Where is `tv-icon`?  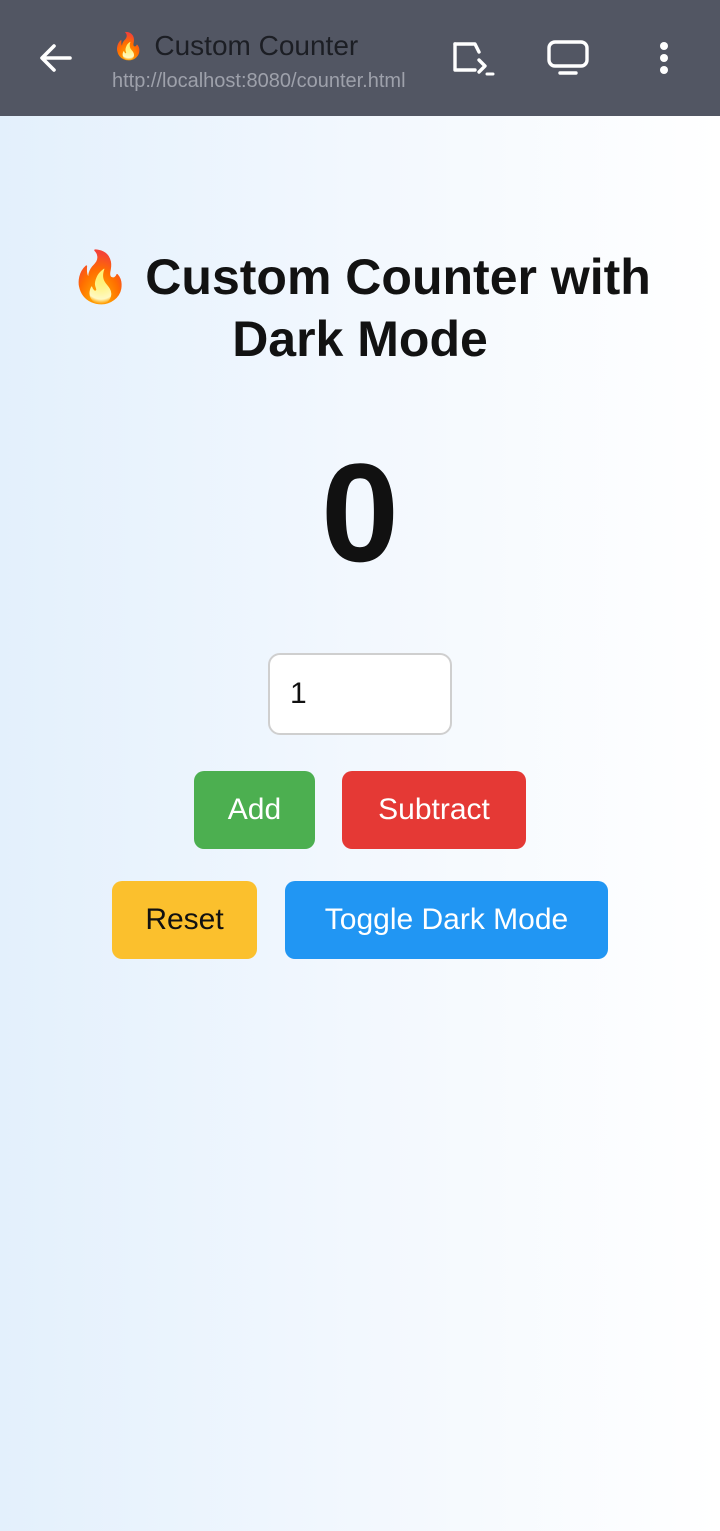
tv-icon is located at coordinates (568, 60).